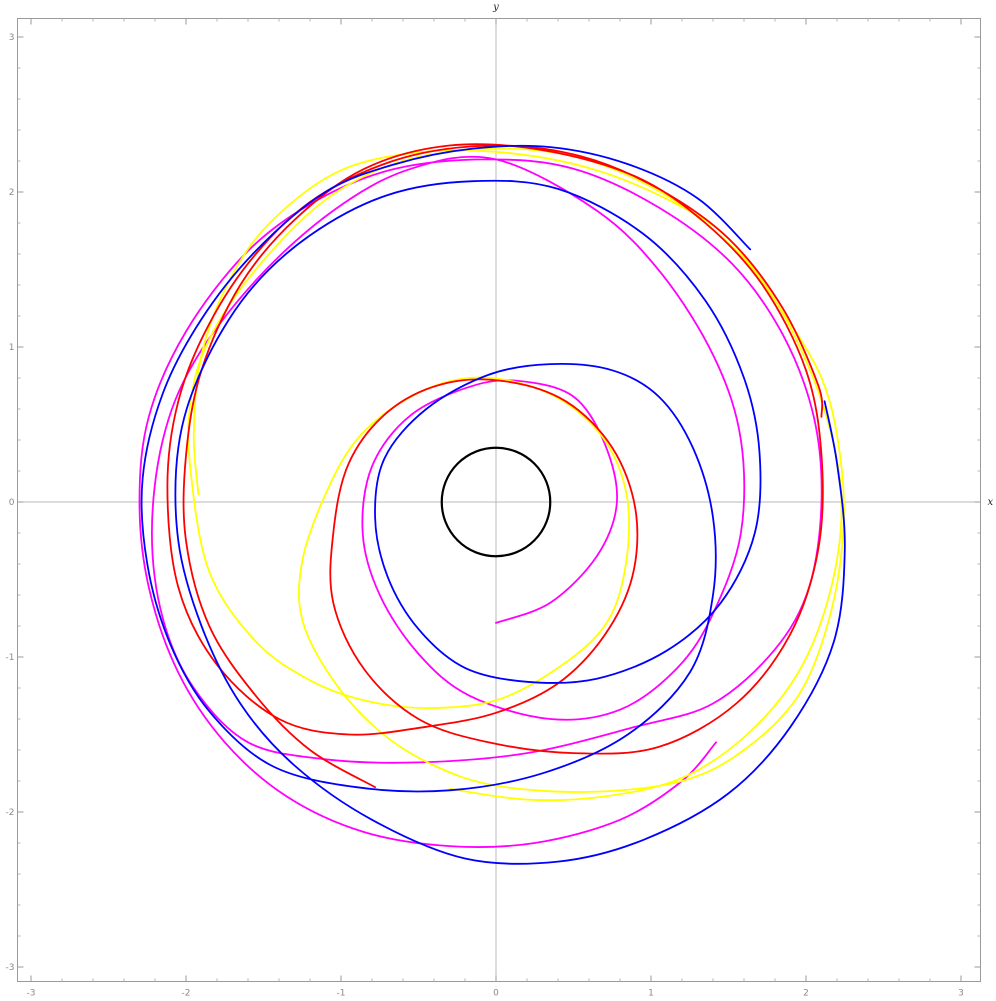  Describe the element at coordinates (341, 994) in the screenshot. I see `x-tick-label: -1` at that location.